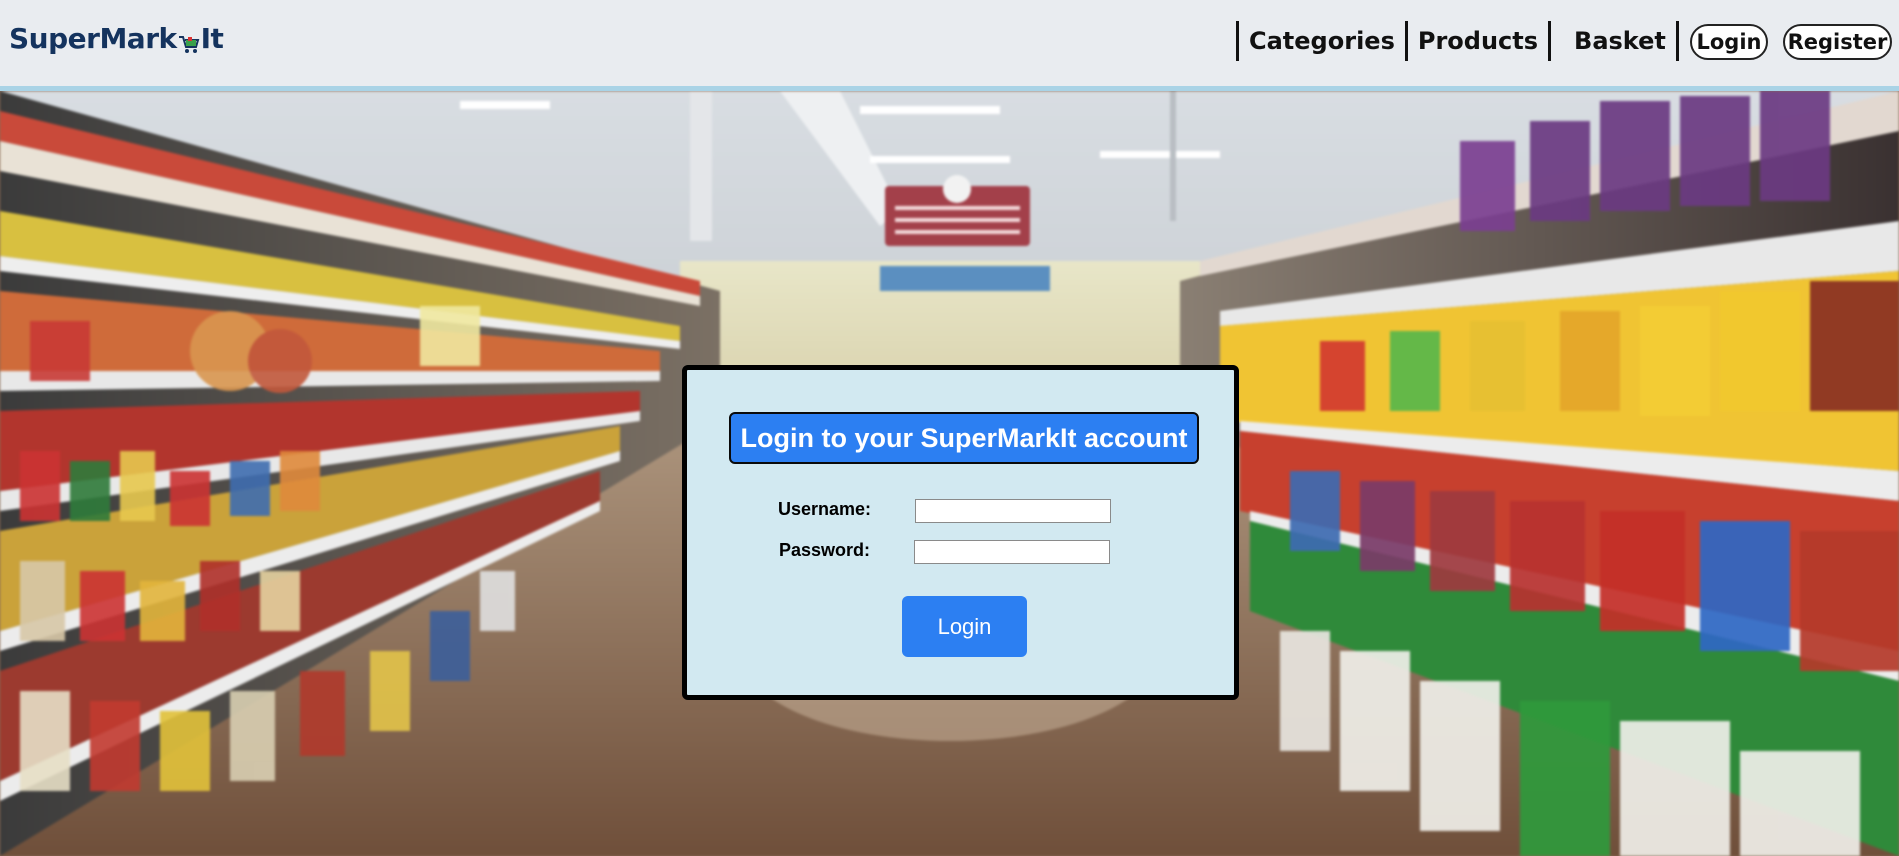  Describe the element at coordinates (824, 509) in the screenshot. I see `username-label: Username:` at that location.